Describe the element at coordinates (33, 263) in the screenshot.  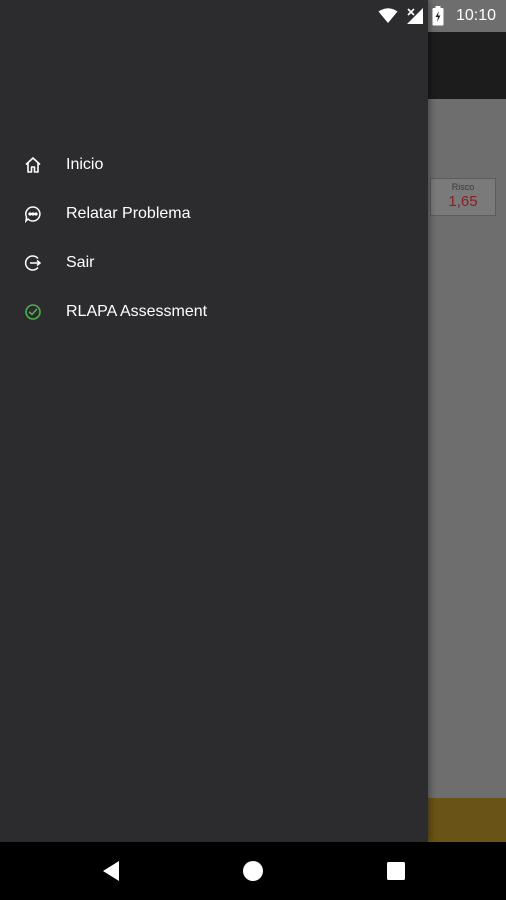
I see `logout-icon` at that location.